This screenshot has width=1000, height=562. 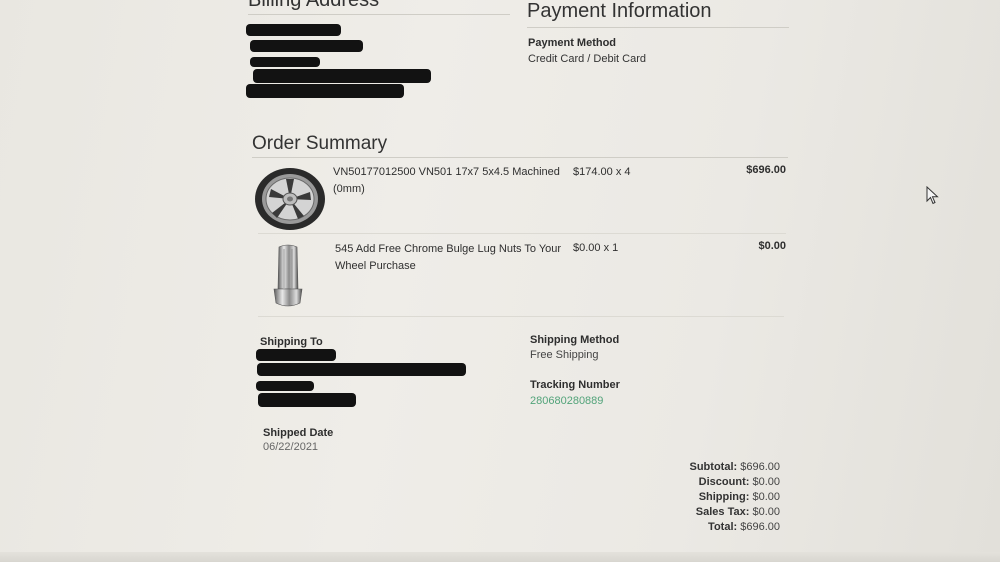 I want to click on shipping-method-label: Shipping Method, so click(x=575, y=340).